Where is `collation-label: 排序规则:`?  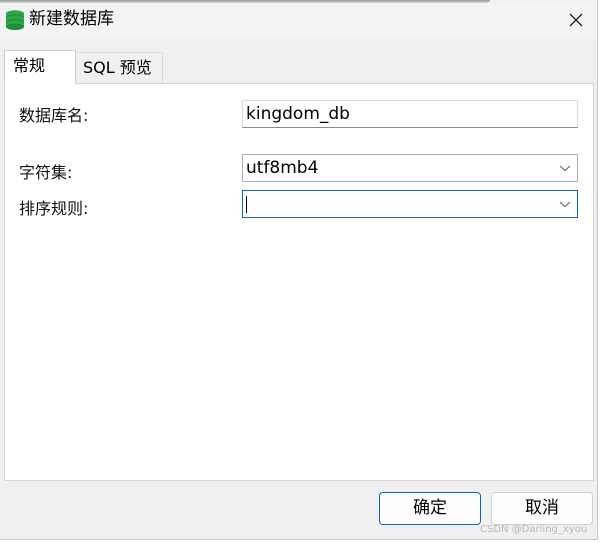
collation-label: 排序规则: is located at coordinates (54, 208).